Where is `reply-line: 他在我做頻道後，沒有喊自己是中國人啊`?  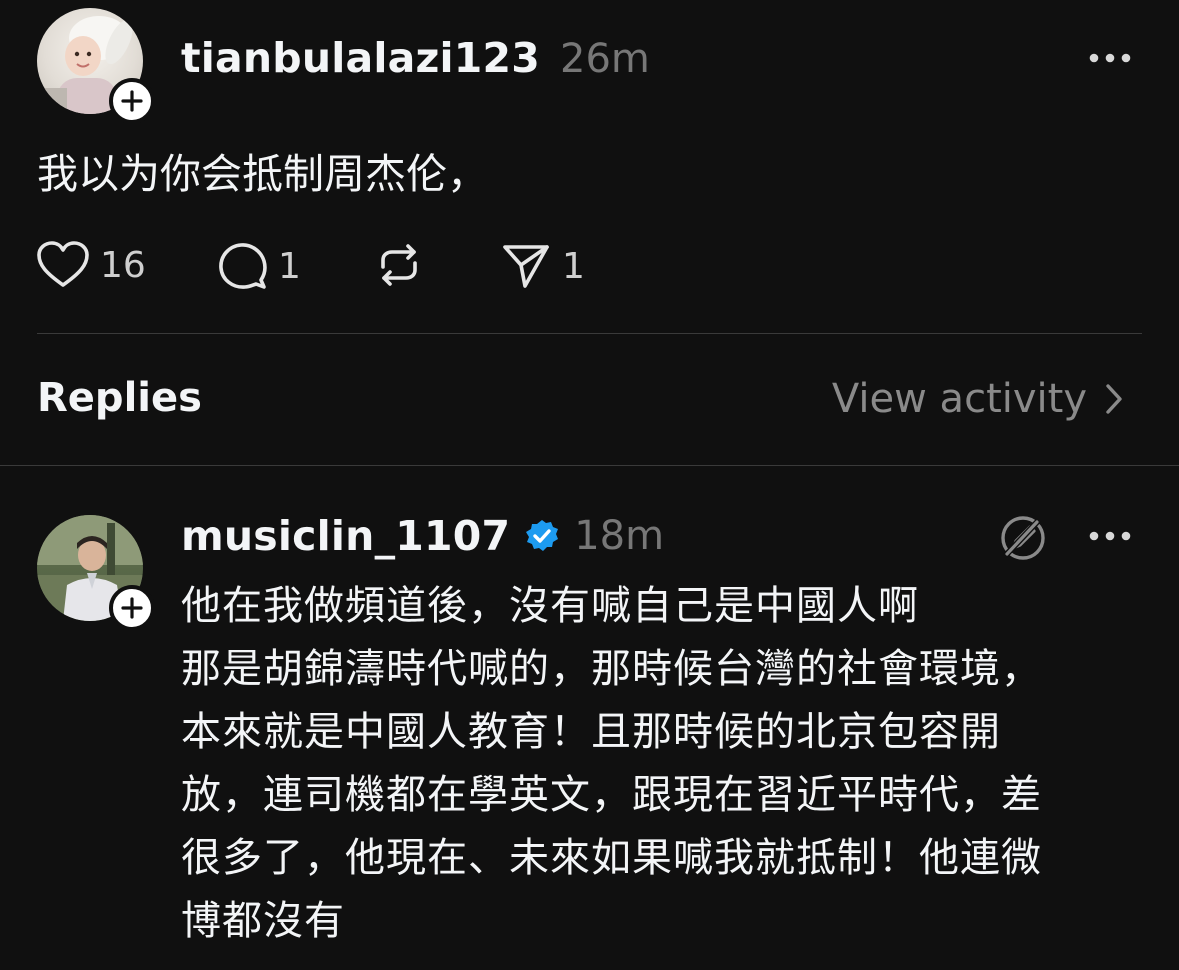 reply-line: 他在我做頻道後，沒有喊自己是中國人啊 is located at coordinates (550, 606).